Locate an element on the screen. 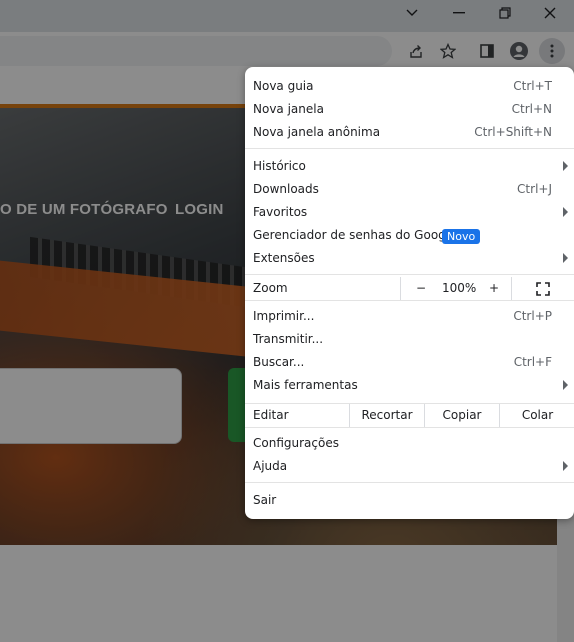 The image size is (574, 642). cut-button: Recortar is located at coordinates (386, 415).